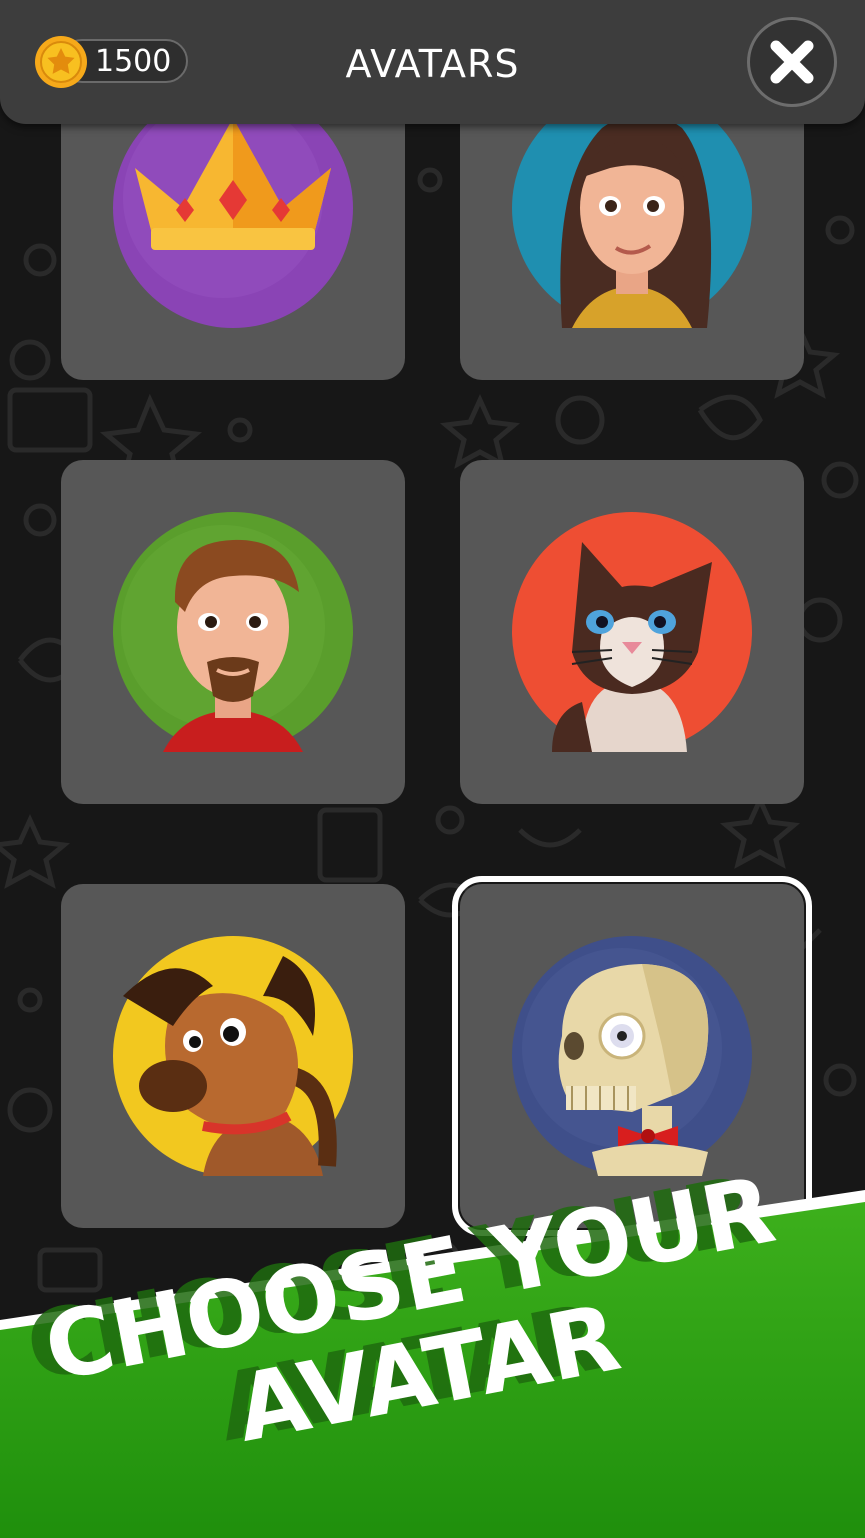 Image resolution: width=865 pixels, height=1538 pixels. I want to click on dog-avatar-icon, so click(233, 1056).